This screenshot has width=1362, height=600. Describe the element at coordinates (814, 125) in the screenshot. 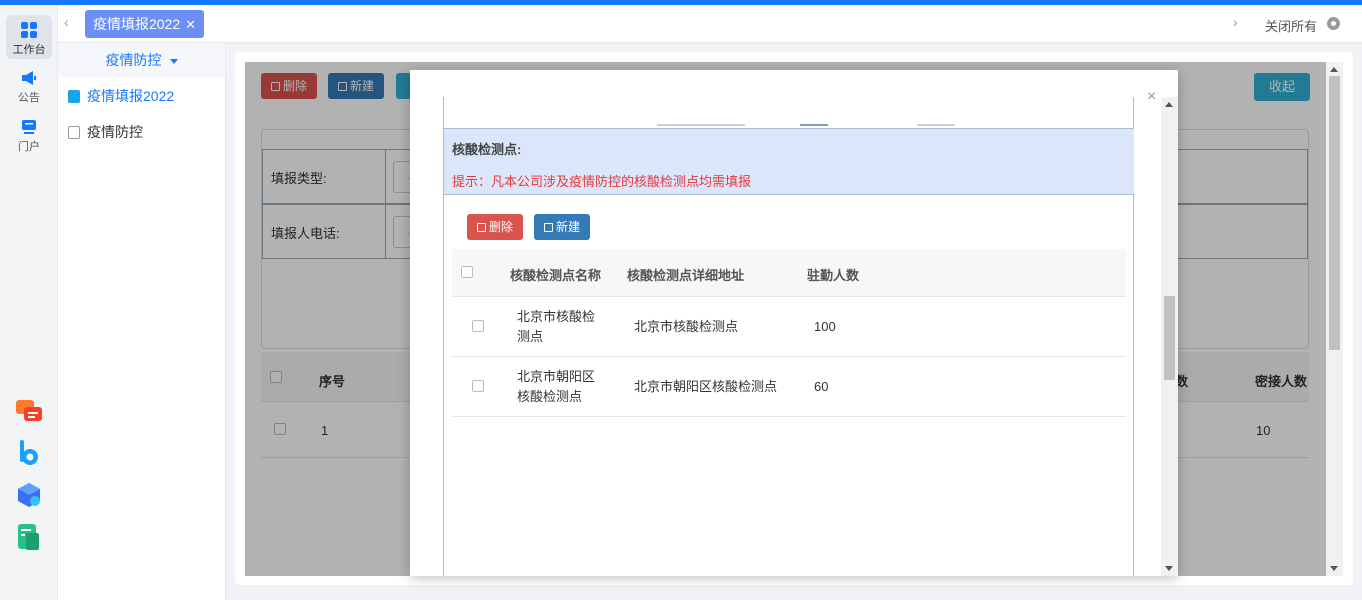

I see `faint-tab-active` at that location.